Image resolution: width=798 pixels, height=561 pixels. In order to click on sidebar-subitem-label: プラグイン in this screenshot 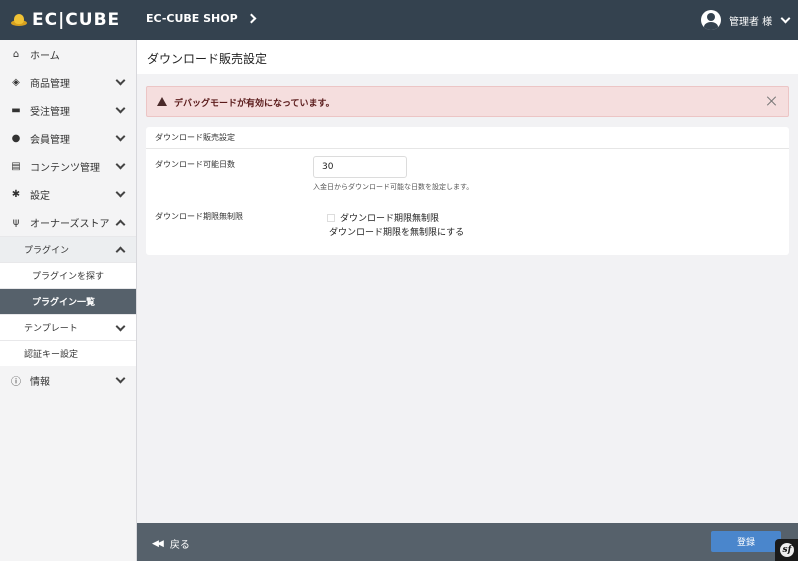, I will do `click(47, 251)`.